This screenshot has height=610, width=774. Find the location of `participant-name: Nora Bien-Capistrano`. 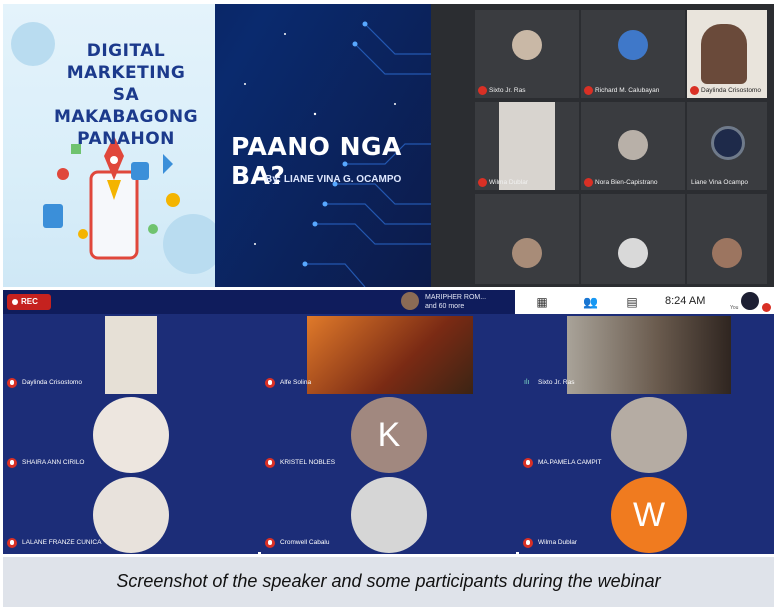

participant-name: Nora Bien-Capistrano is located at coordinates (626, 182).